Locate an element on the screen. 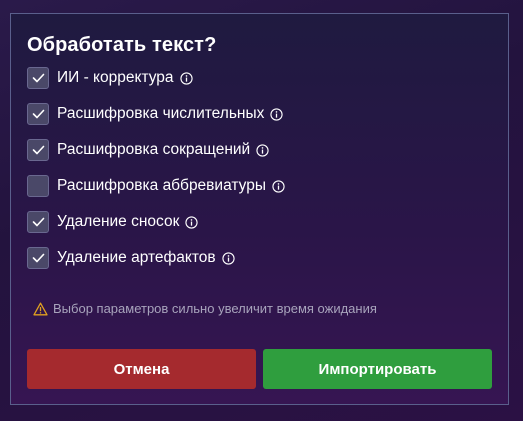  warning-icon is located at coordinates (40, 308).